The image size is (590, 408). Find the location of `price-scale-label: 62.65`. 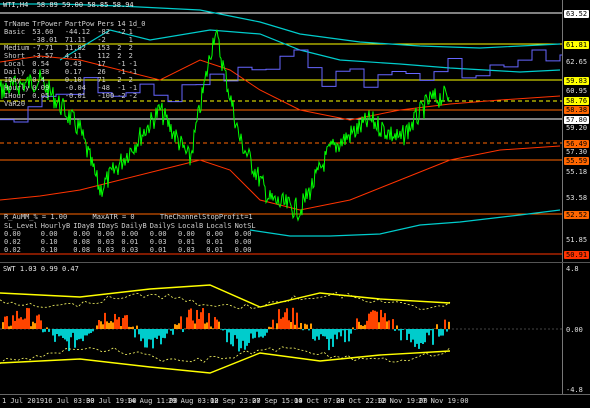

price-scale-label: 62.65 is located at coordinates (576, 62).